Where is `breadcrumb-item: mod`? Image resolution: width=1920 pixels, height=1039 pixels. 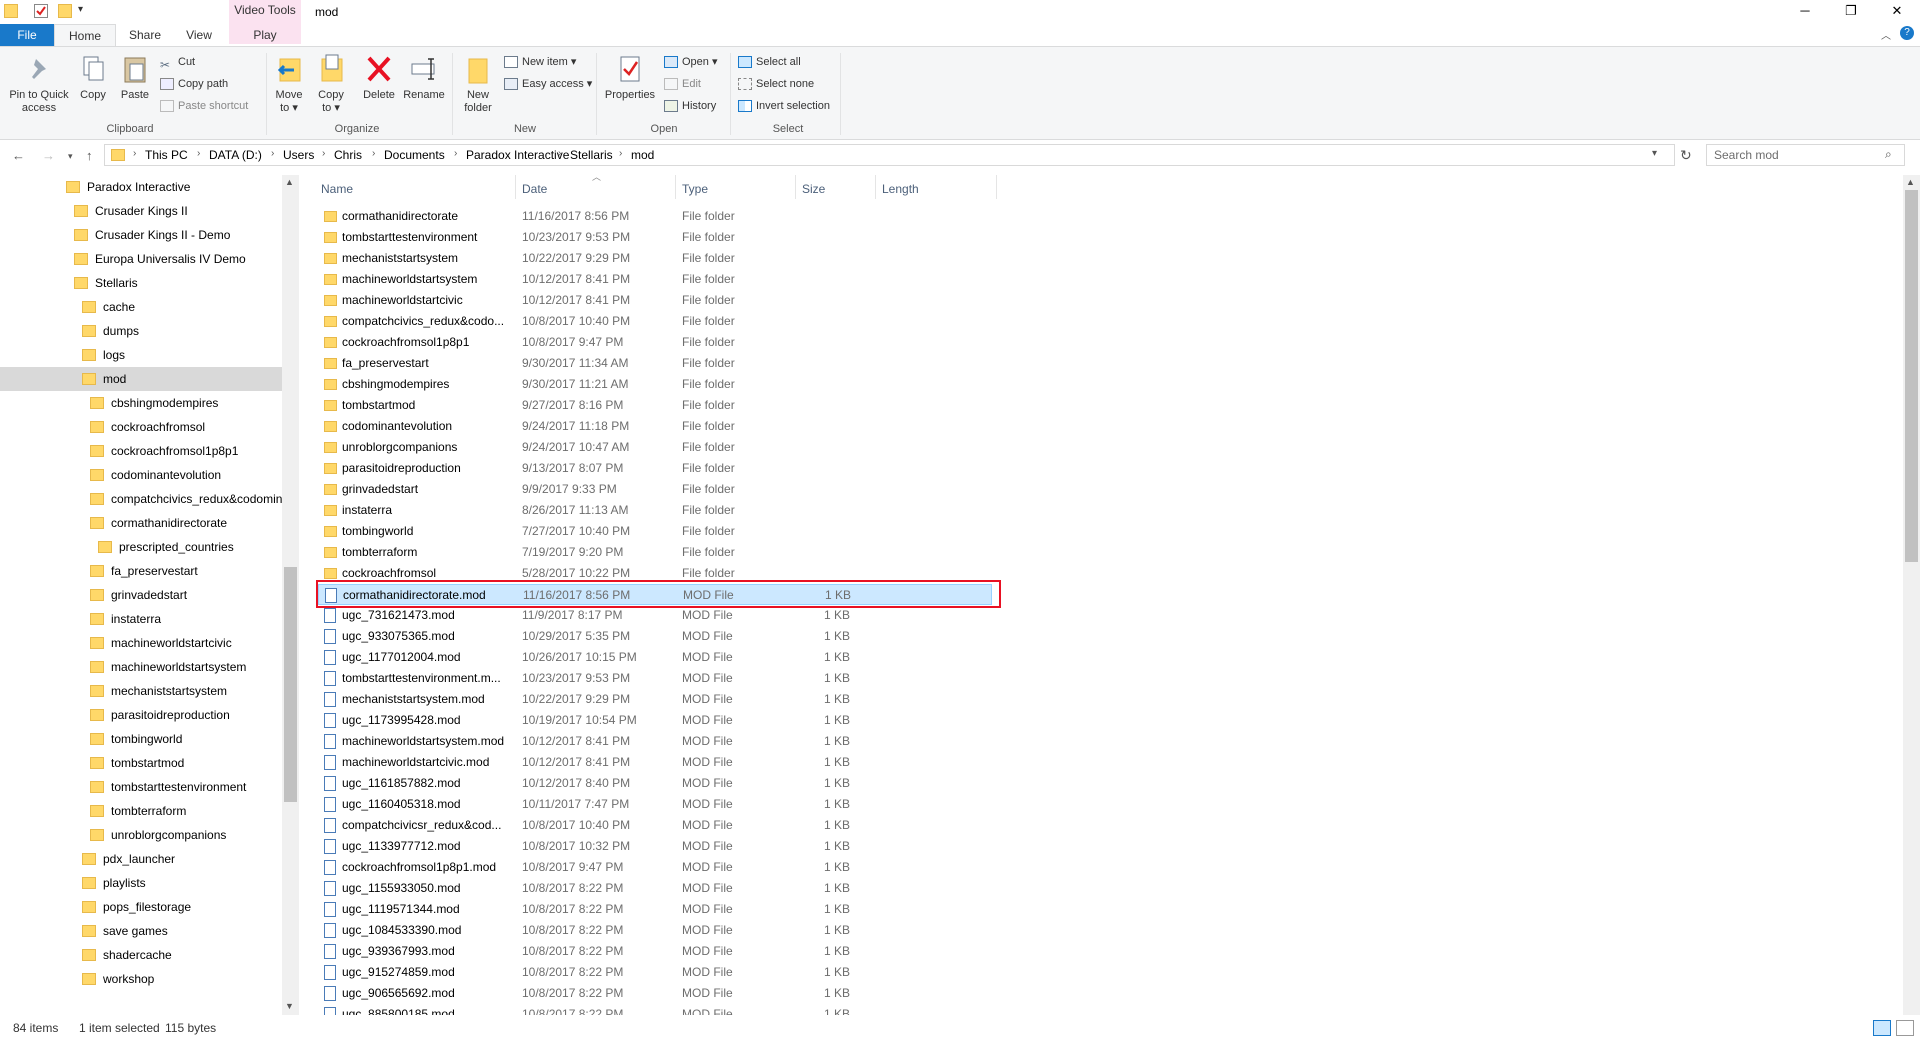 breadcrumb-item: mod is located at coordinates (642, 155).